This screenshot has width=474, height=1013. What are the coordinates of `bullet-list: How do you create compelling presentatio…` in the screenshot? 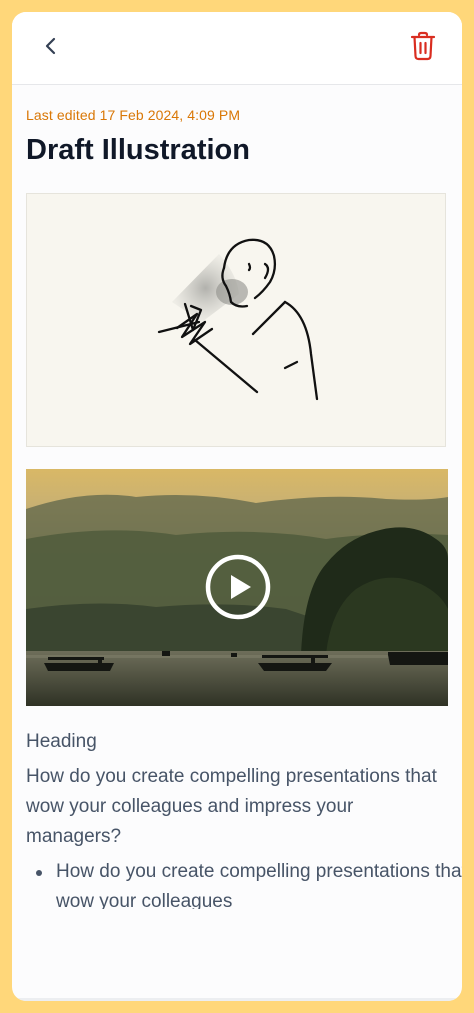 It's located at (244, 883).